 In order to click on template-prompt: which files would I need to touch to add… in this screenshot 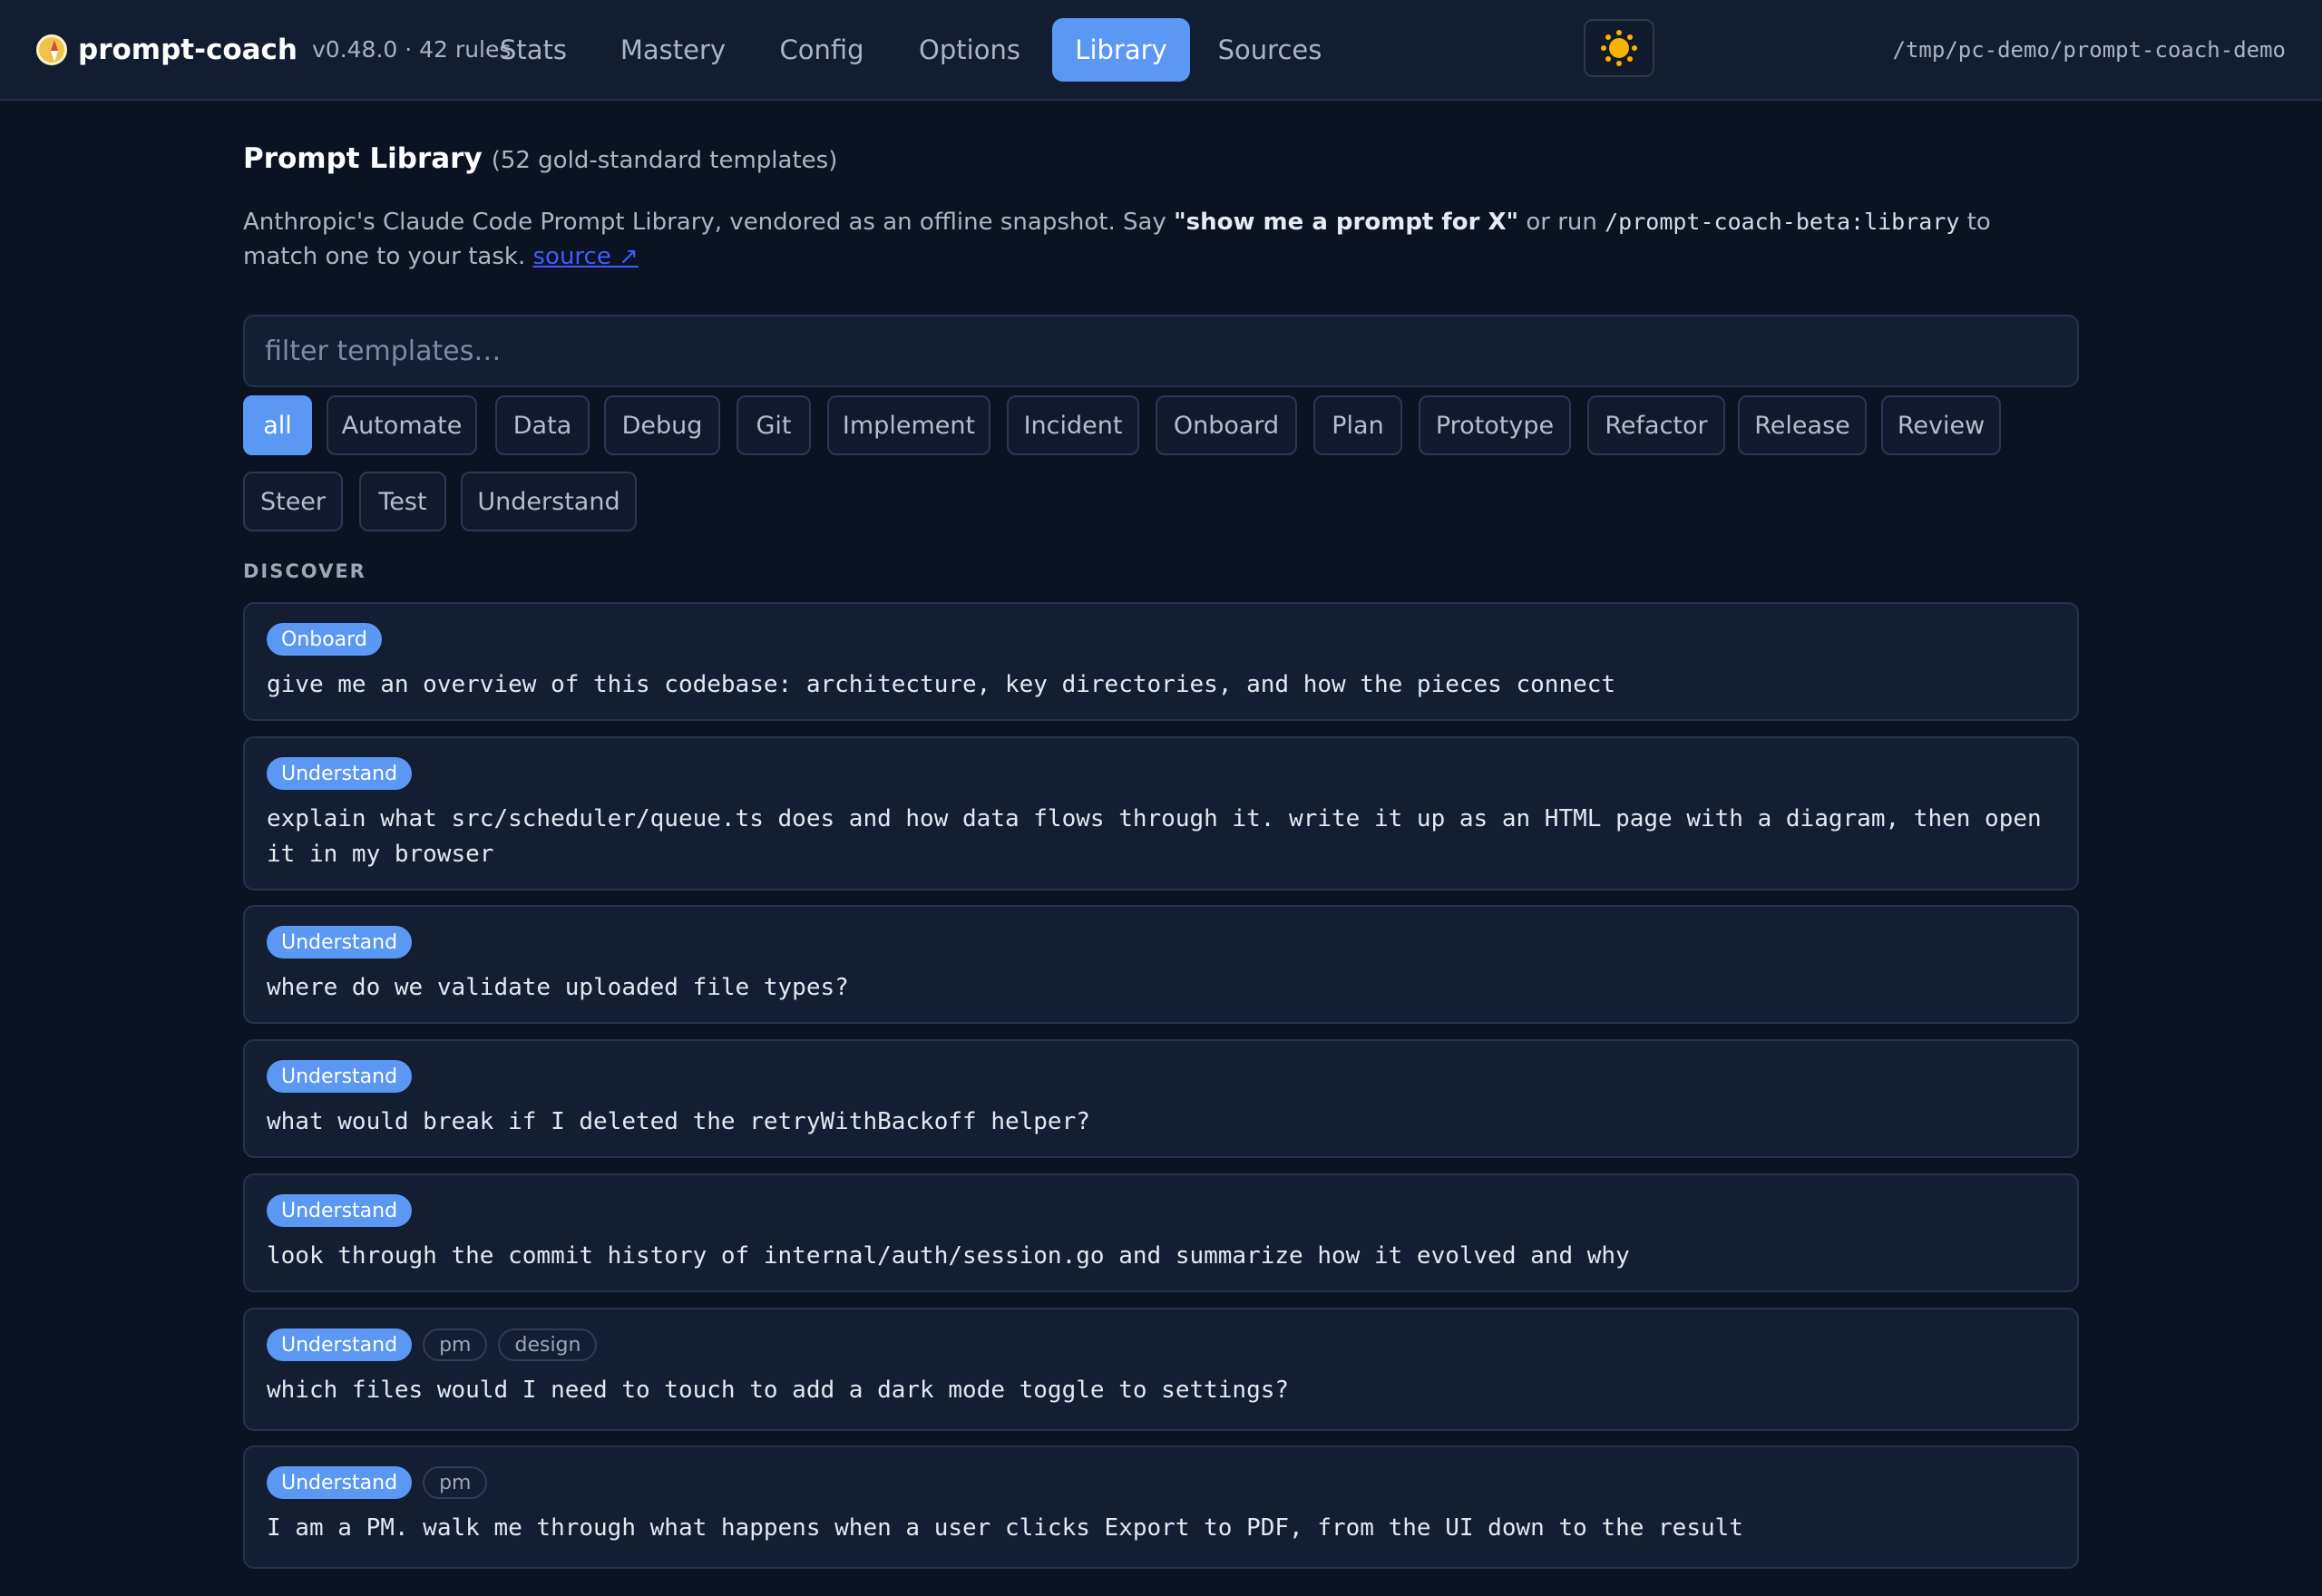, I will do `click(778, 1390)`.